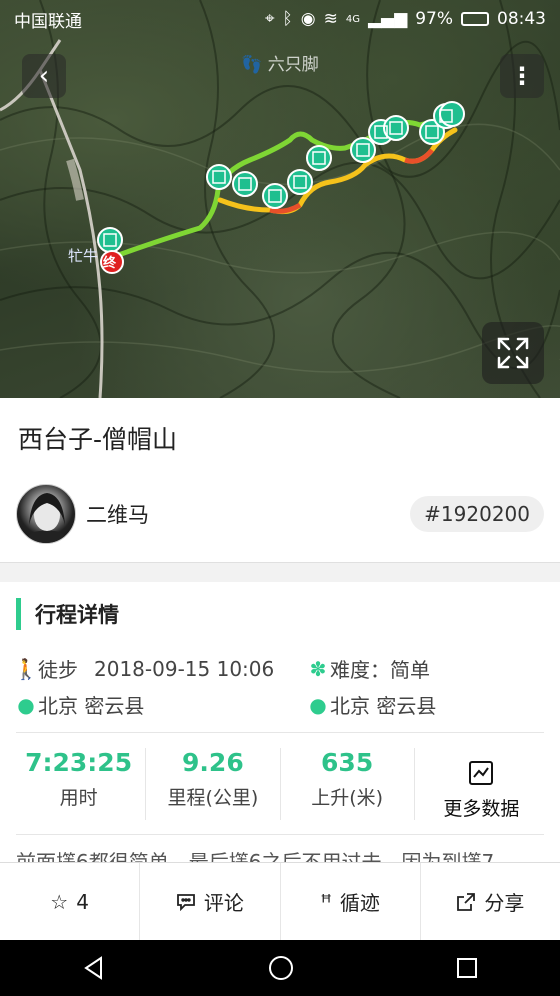 The height and width of the screenshot is (996, 560). What do you see at coordinates (110, 263) in the screenshot?
I see `end-marker-label: 终` at bounding box center [110, 263].